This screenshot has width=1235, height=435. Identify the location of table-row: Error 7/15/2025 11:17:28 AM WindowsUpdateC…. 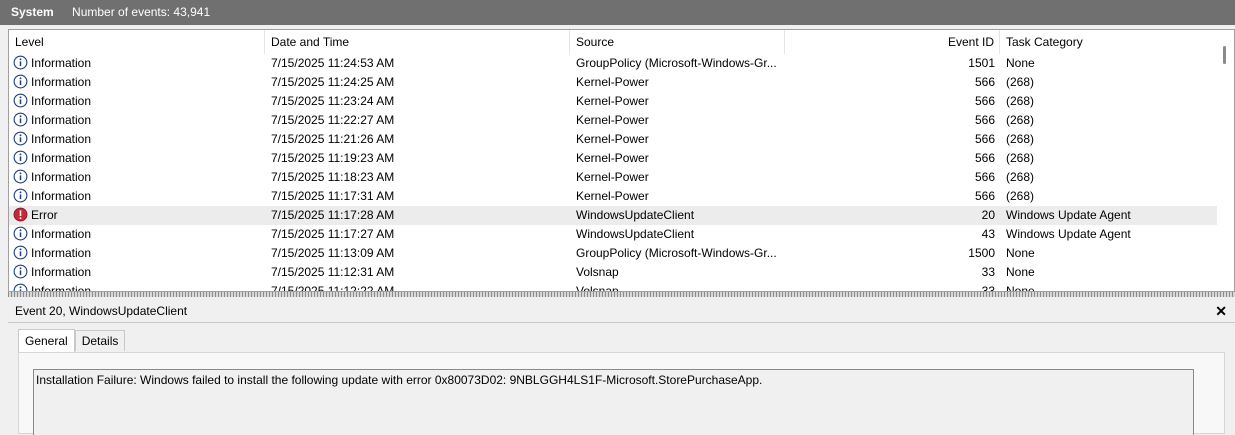
(613, 215).